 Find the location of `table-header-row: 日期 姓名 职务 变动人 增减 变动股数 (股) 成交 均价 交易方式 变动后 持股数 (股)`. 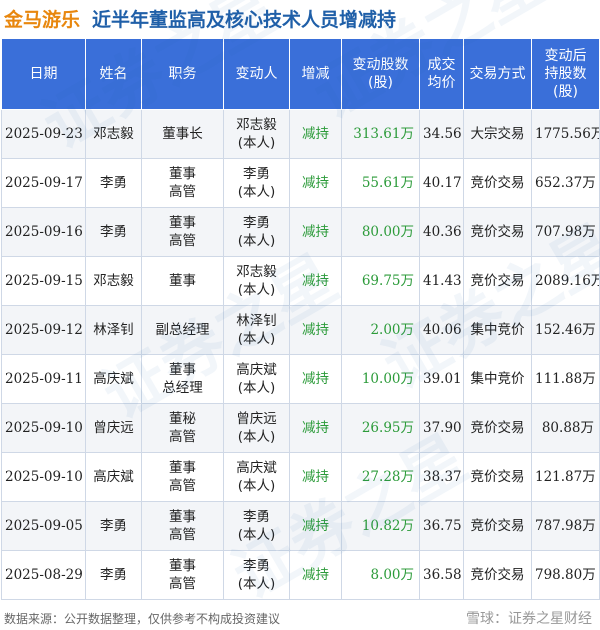

table-header-row: 日期 姓名 职务 变动人 增减 变动股数 (股) 成交 均价 交易方式 变动后 持股数 (股) is located at coordinates (300, 74).